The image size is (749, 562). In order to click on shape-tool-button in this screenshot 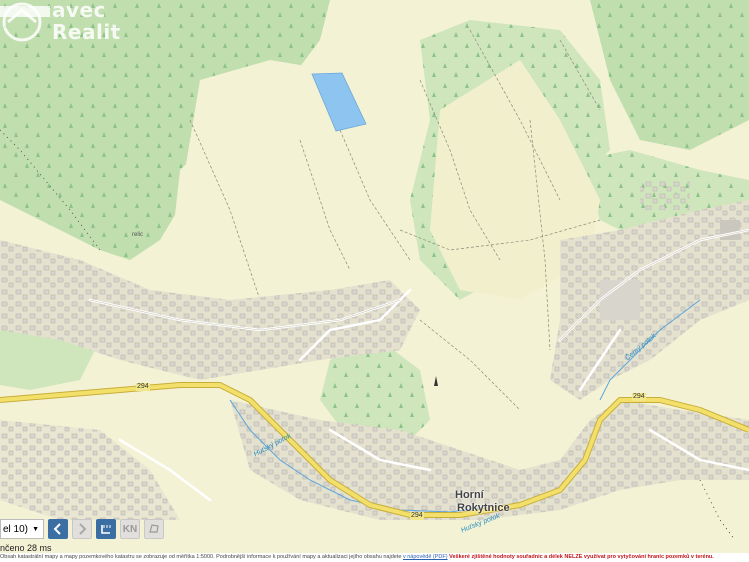, I will do `click(154, 529)`.